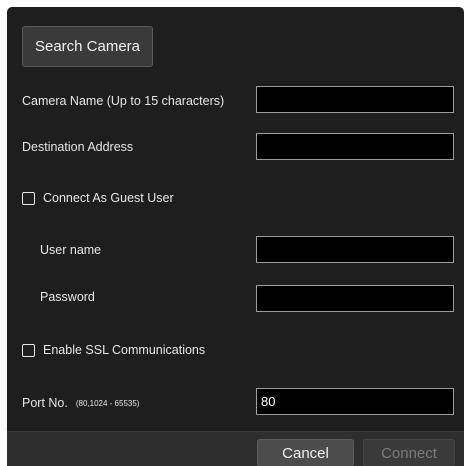 The width and height of the screenshot is (464, 466). Describe the element at coordinates (235, 448) in the screenshot. I see `dialog-footer: Cancel Connect` at that location.